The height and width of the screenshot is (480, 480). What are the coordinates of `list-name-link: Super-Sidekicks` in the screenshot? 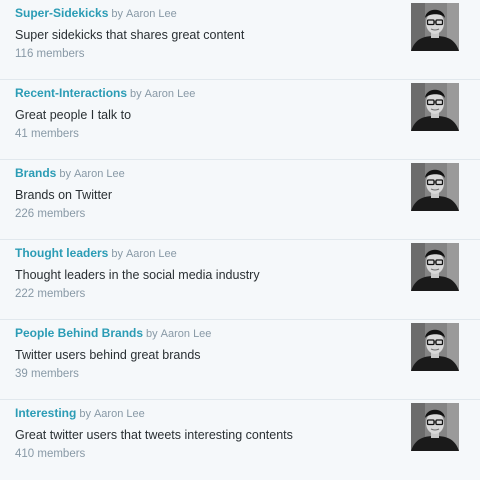 It's located at (61, 13).